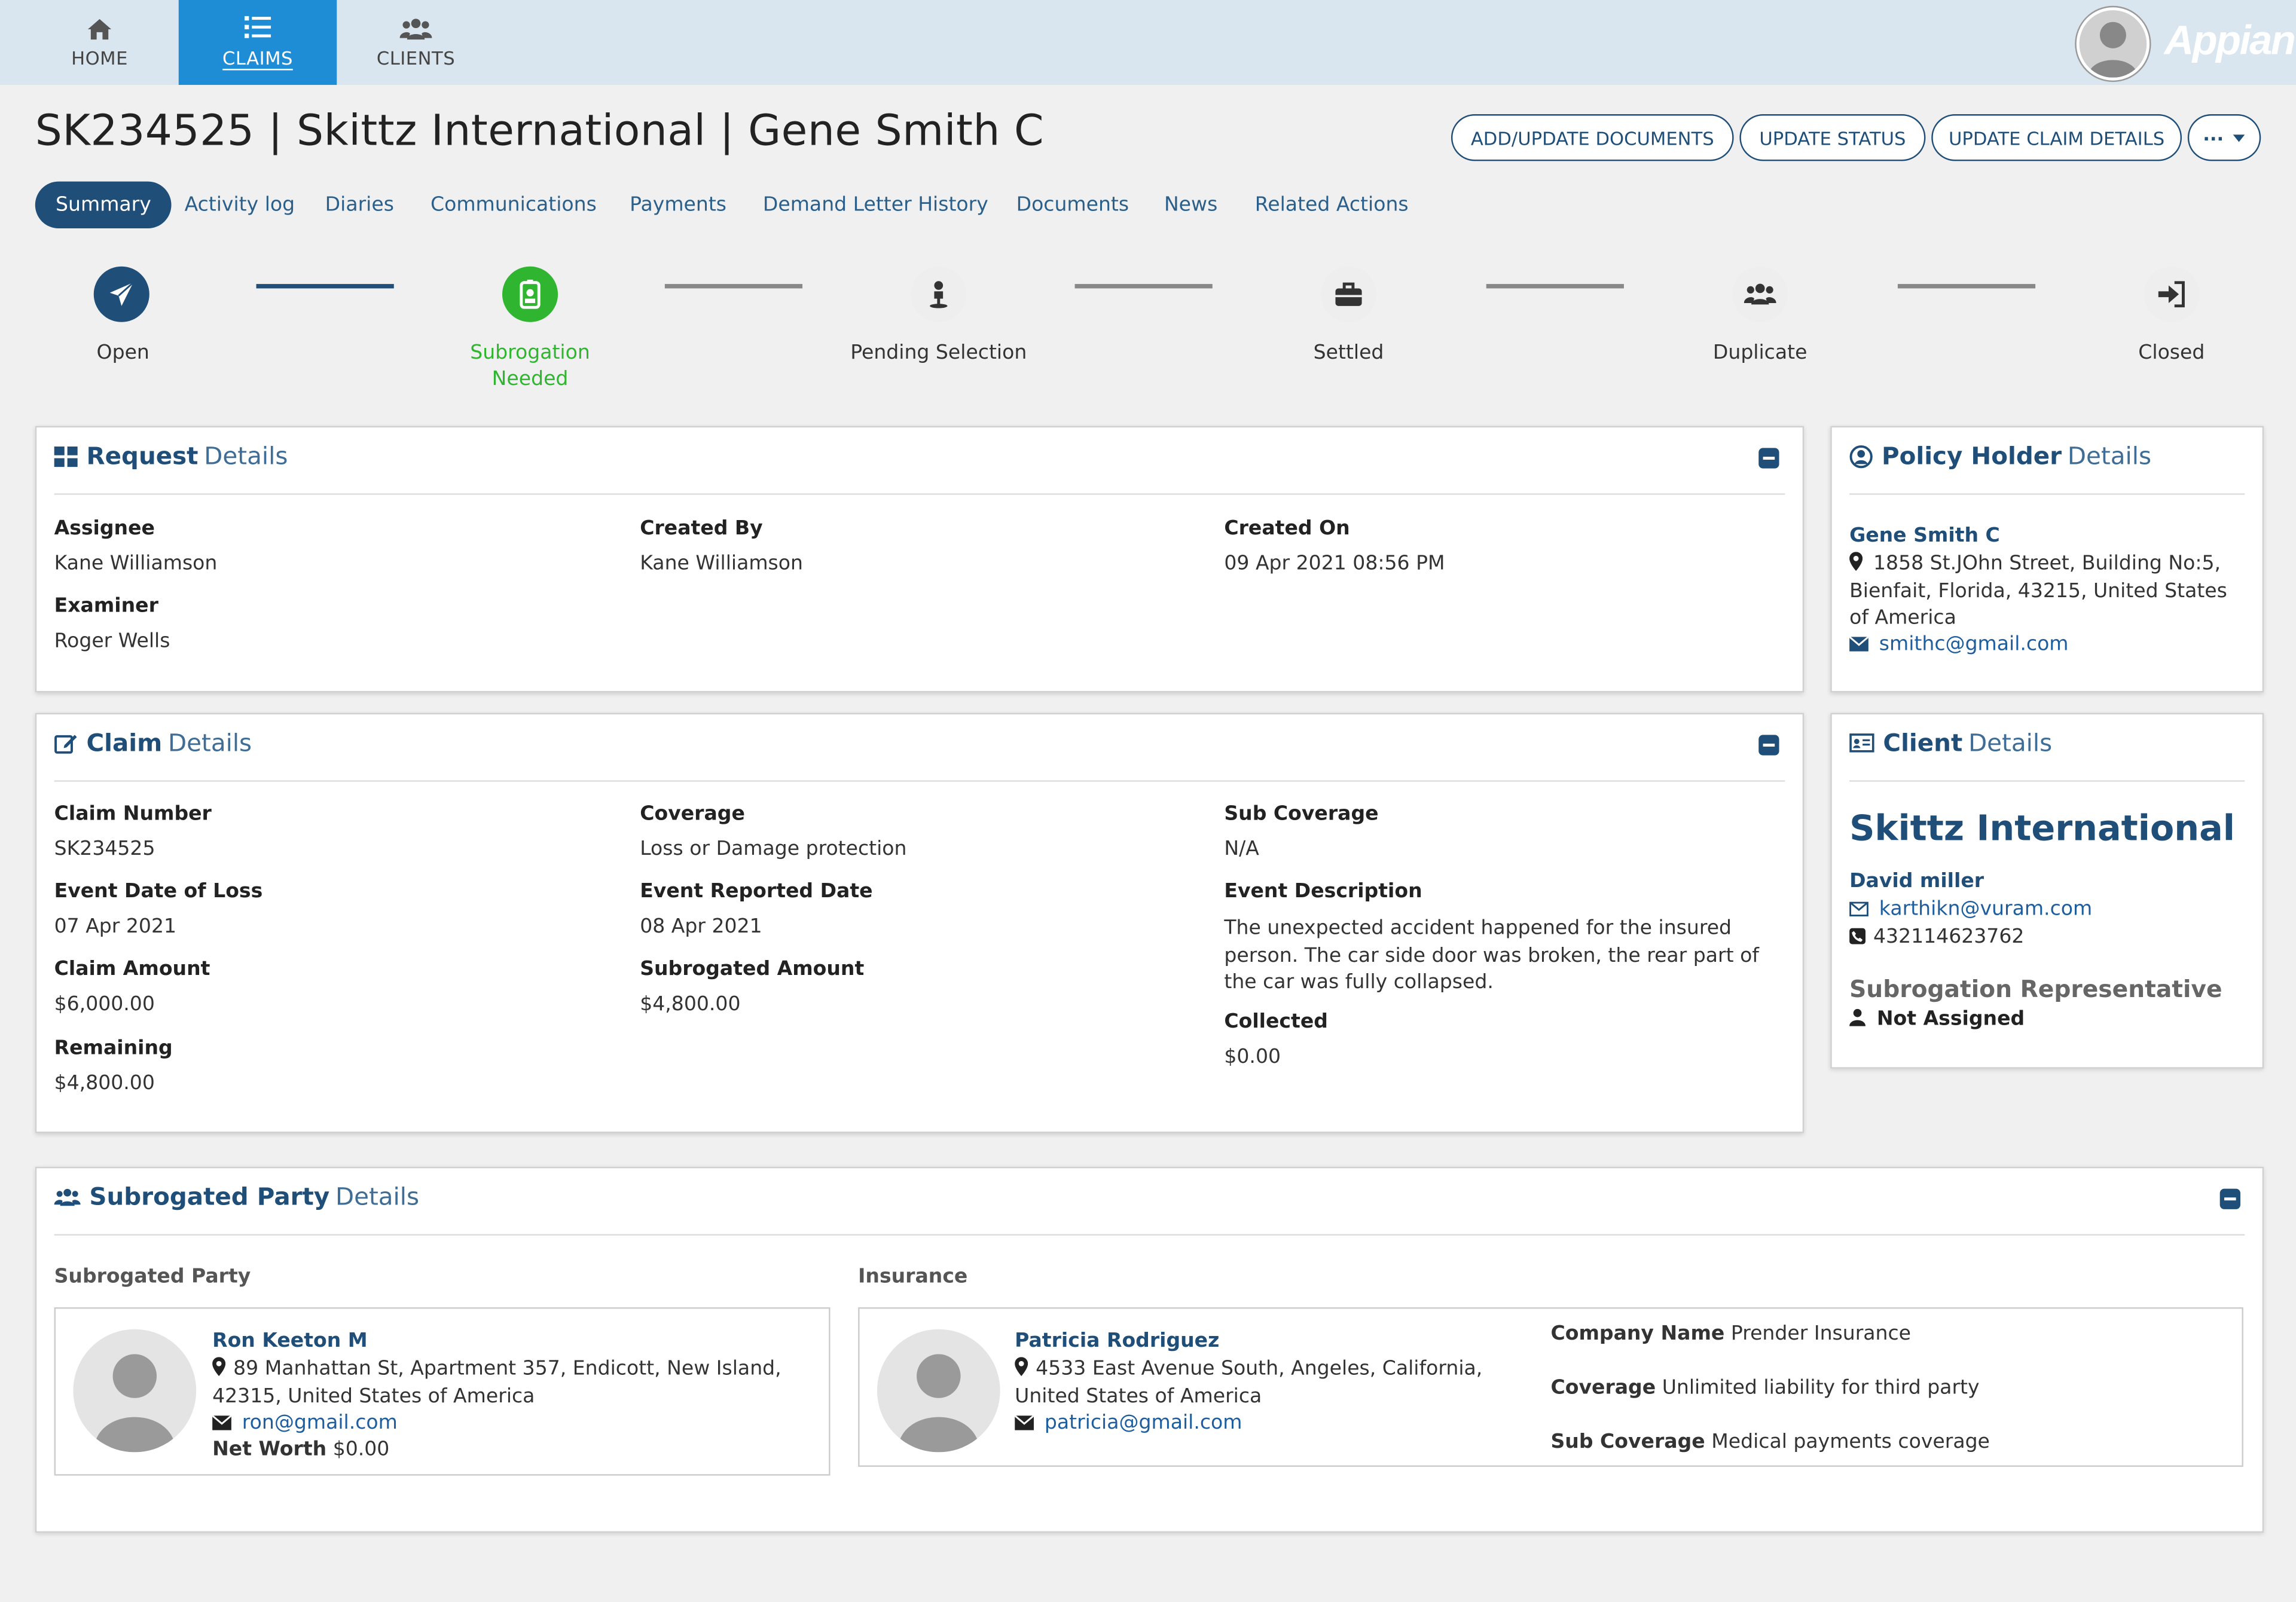  What do you see at coordinates (416, 57) in the screenshot?
I see `nav-clients-label: CLIENTS` at bounding box center [416, 57].